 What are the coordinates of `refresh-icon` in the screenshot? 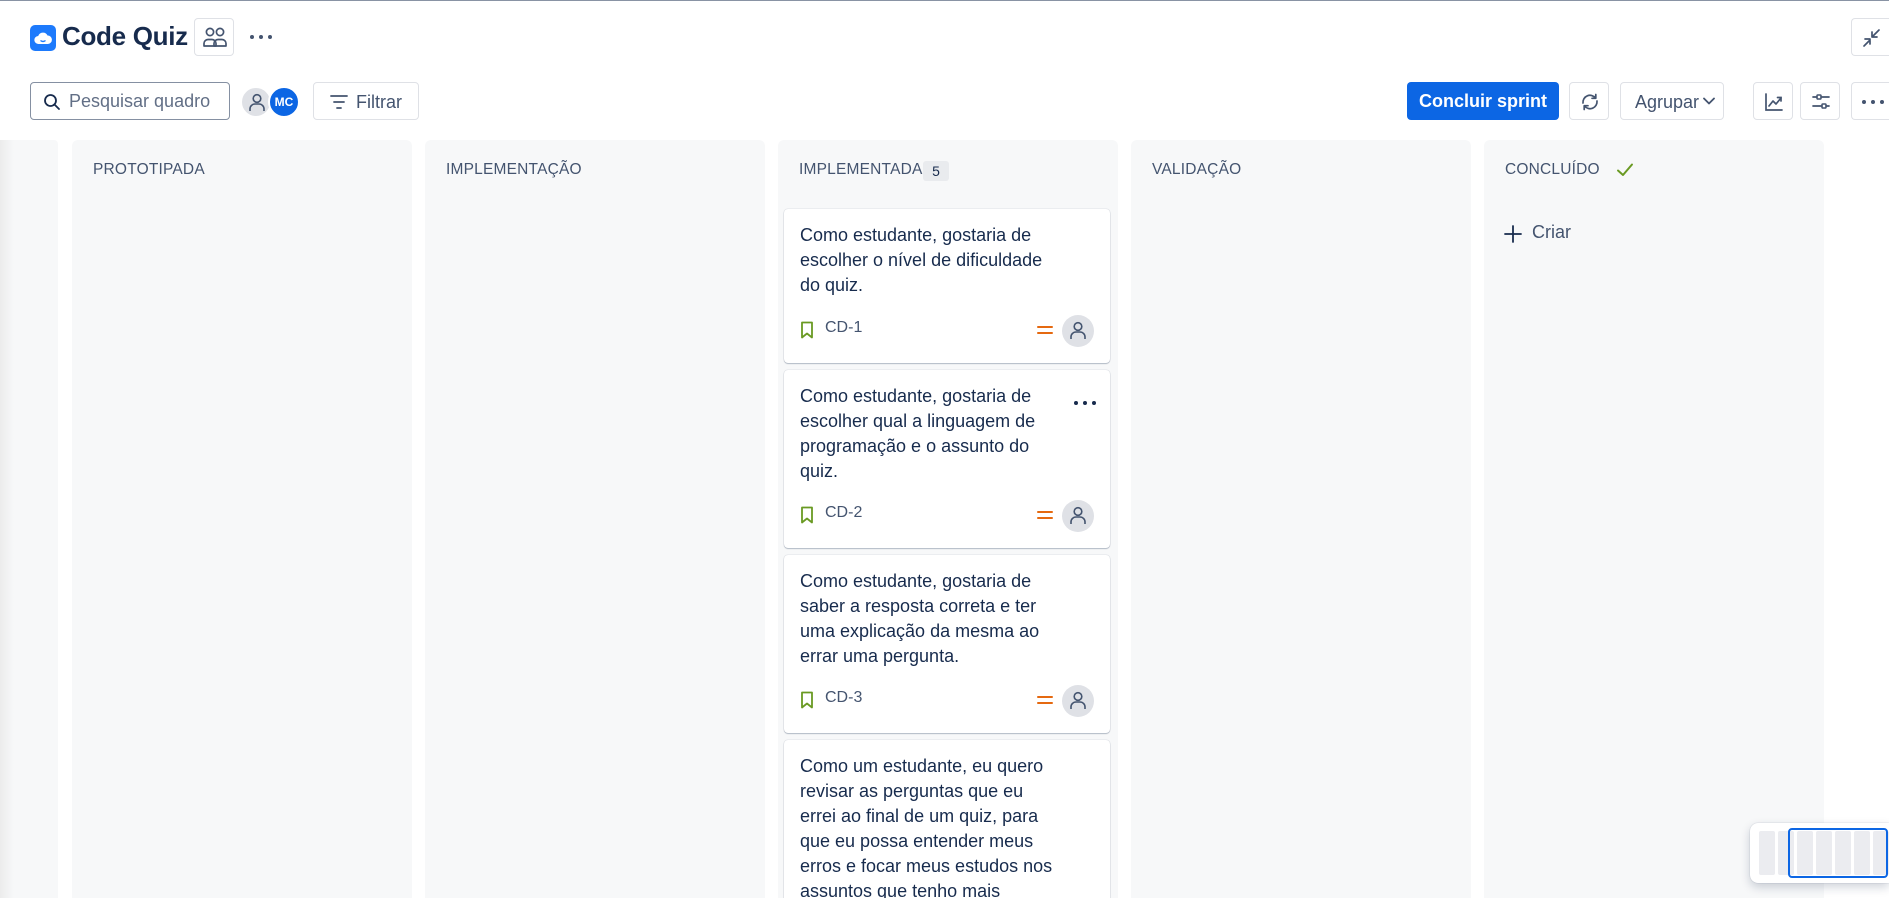 It's located at (1590, 102).